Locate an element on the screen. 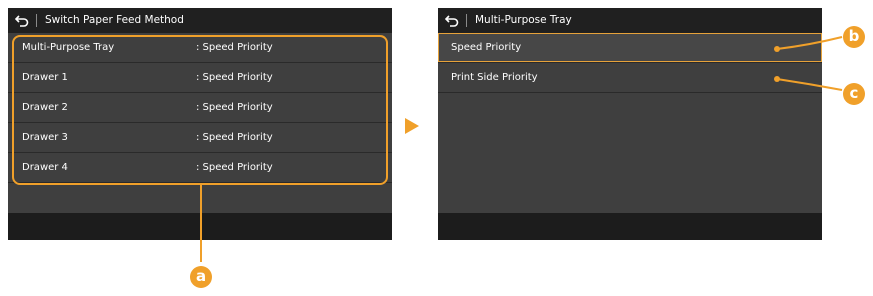  list-item-drawer-4: Drawer 4 : Speed Priority is located at coordinates (200, 168).